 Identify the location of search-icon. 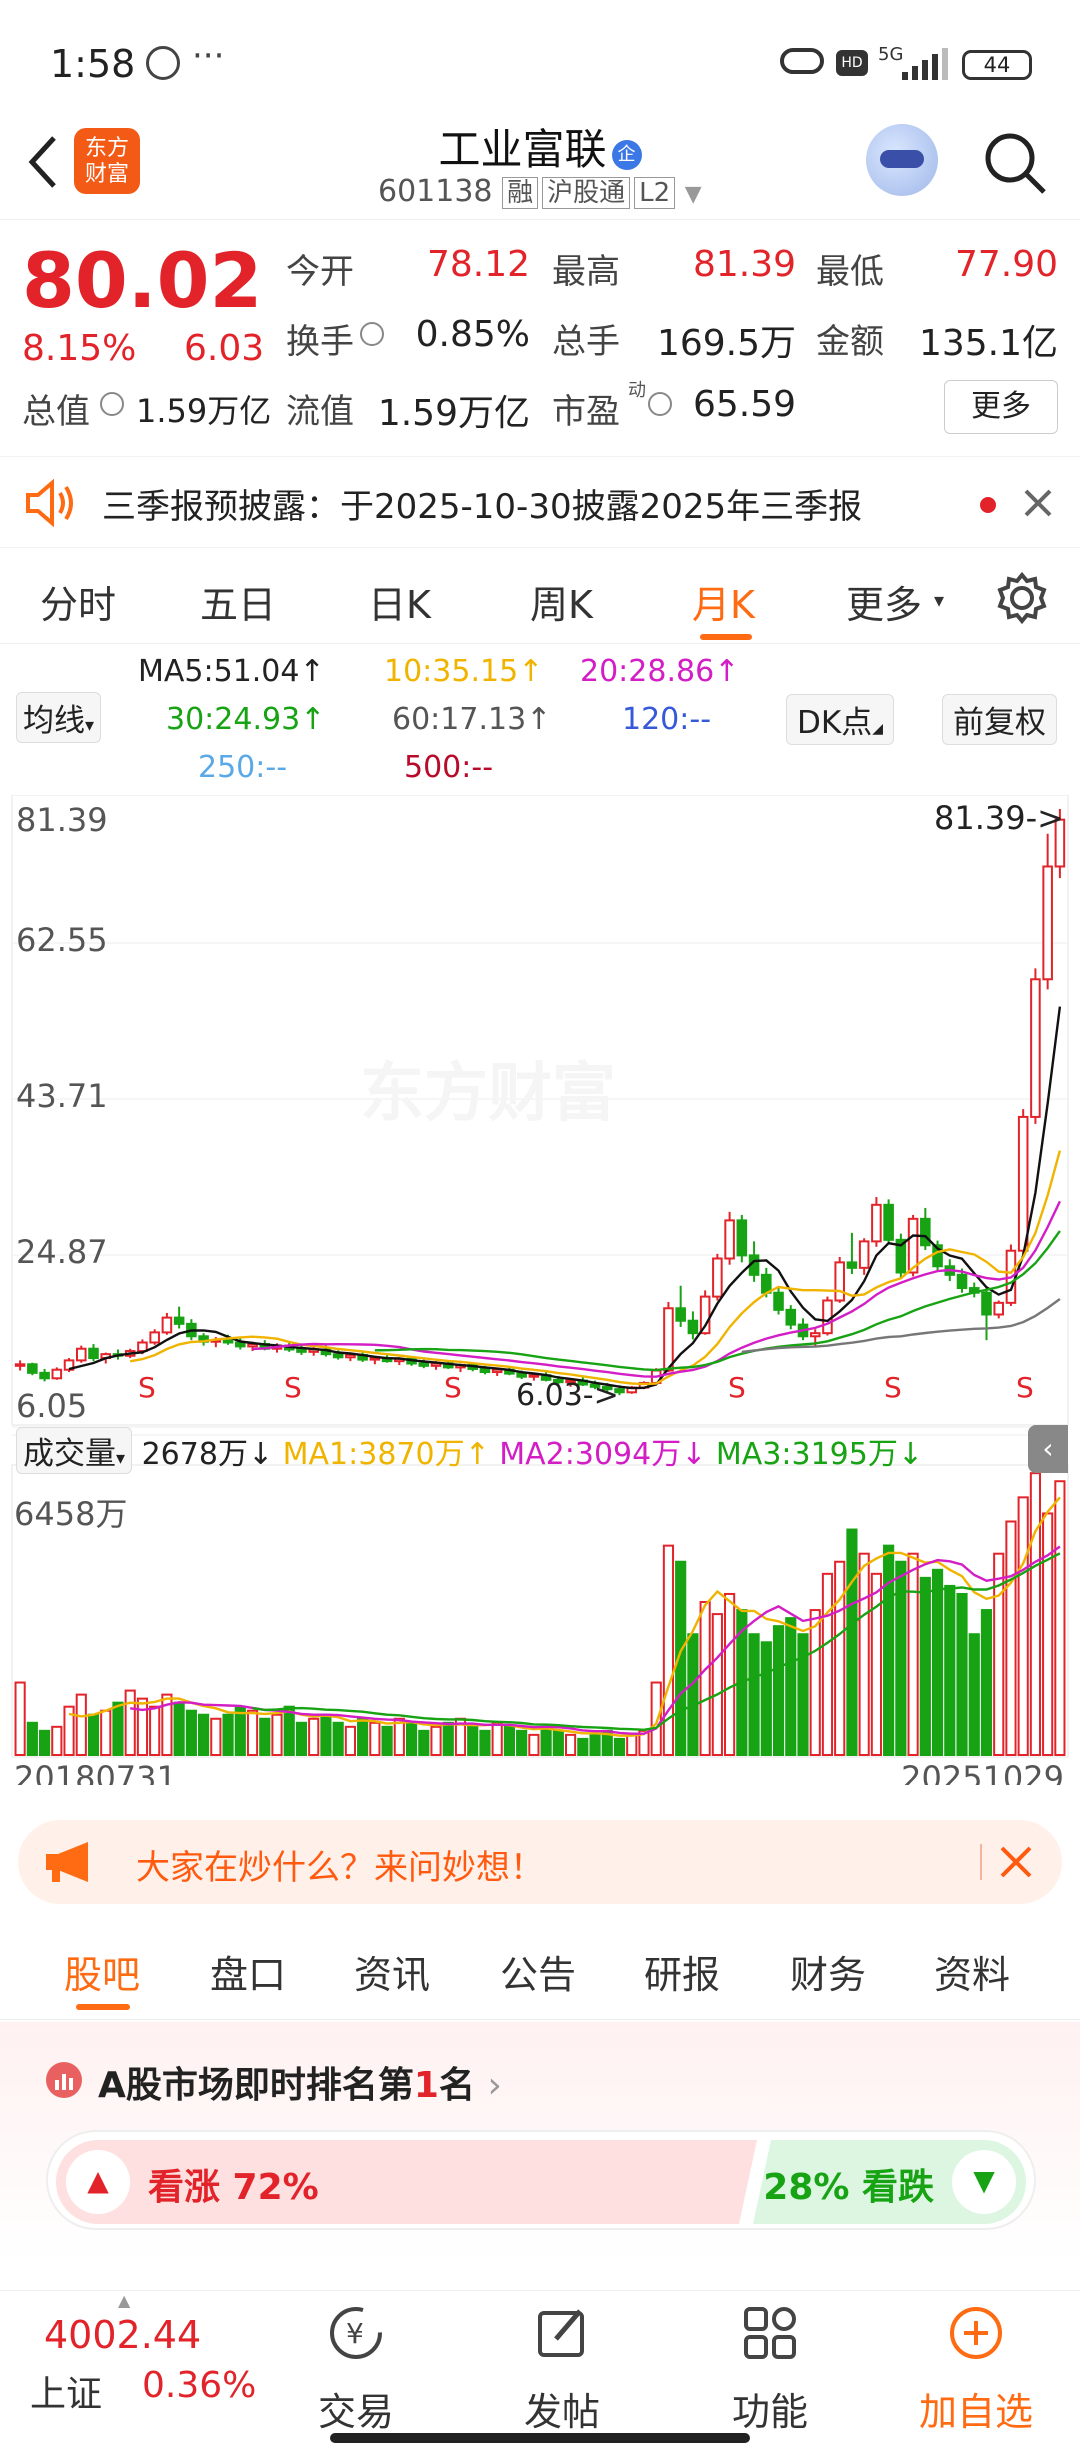
(1015, 163).